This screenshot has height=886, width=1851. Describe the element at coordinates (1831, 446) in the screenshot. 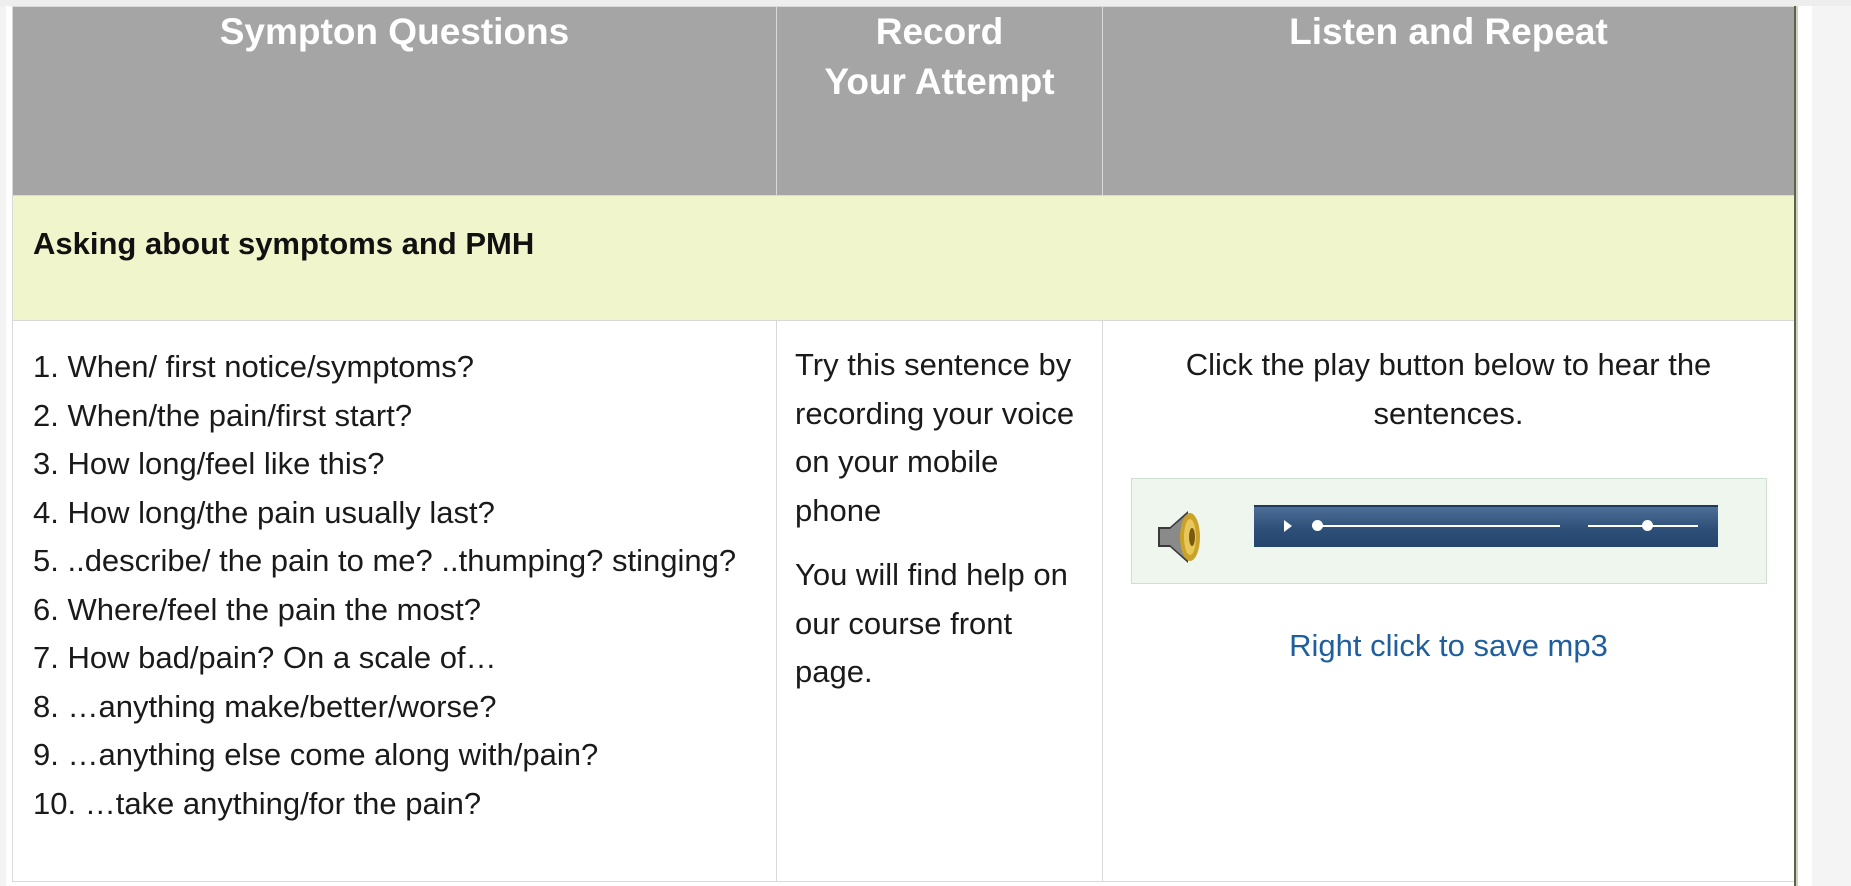

I see `right-margin` at that location.